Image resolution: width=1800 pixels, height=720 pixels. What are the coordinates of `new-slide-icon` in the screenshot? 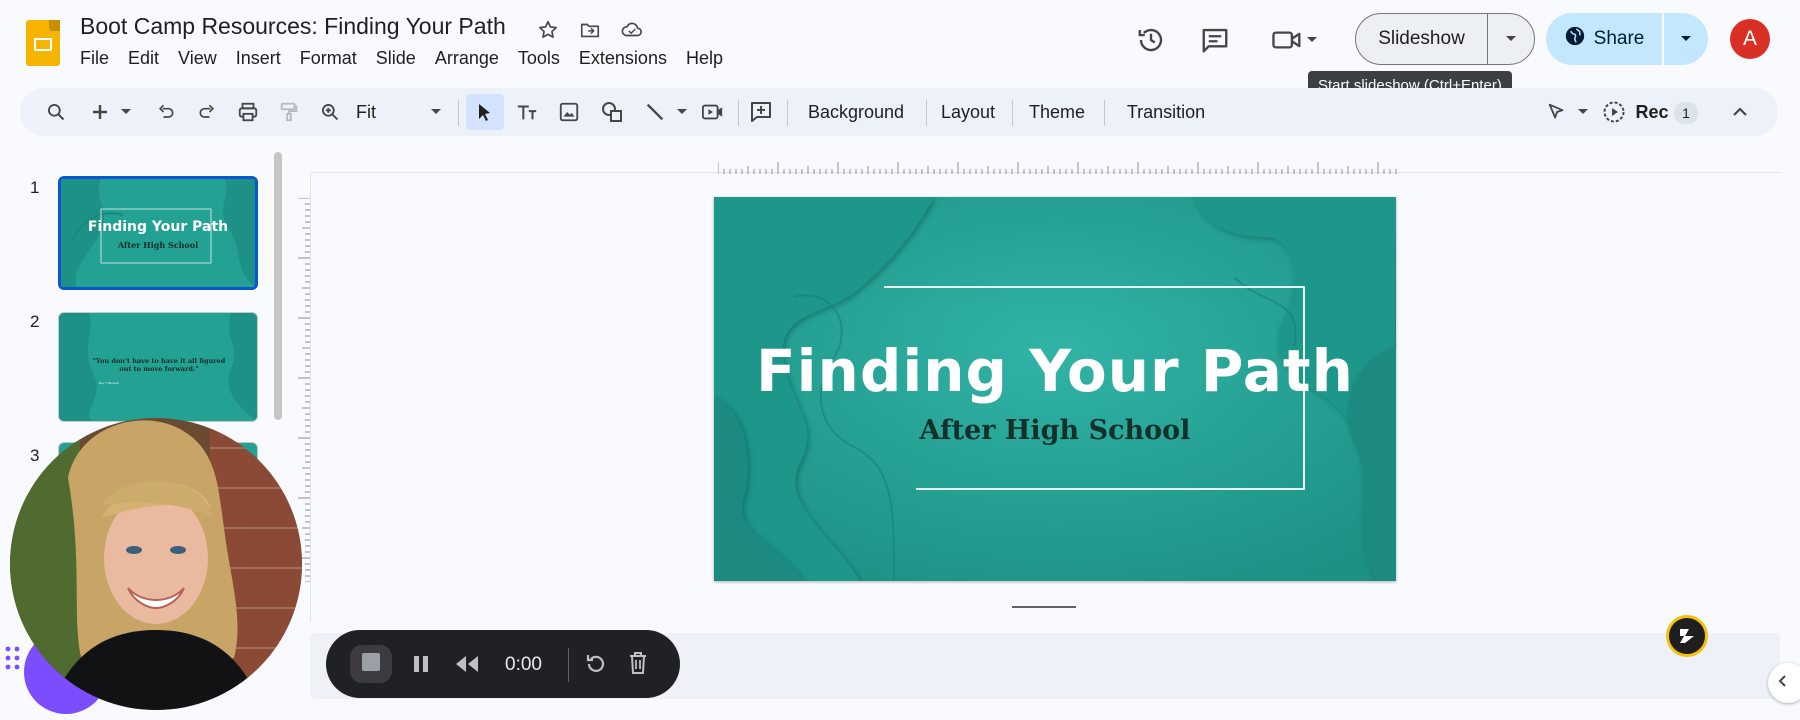 It's located at (100, 112).